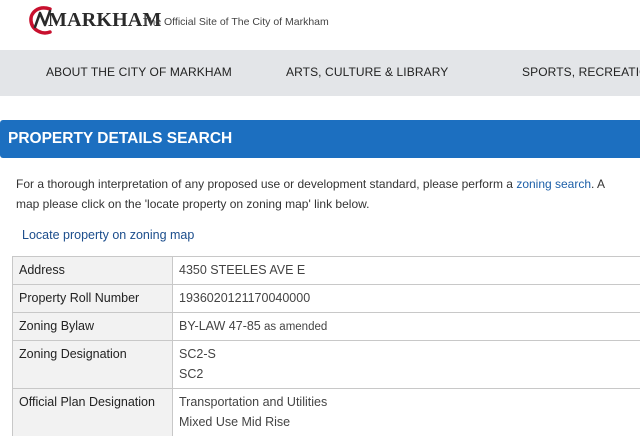 The height and width of the screenshot is (436, 640). I want to click on address-label: Address, so click(92, 270).